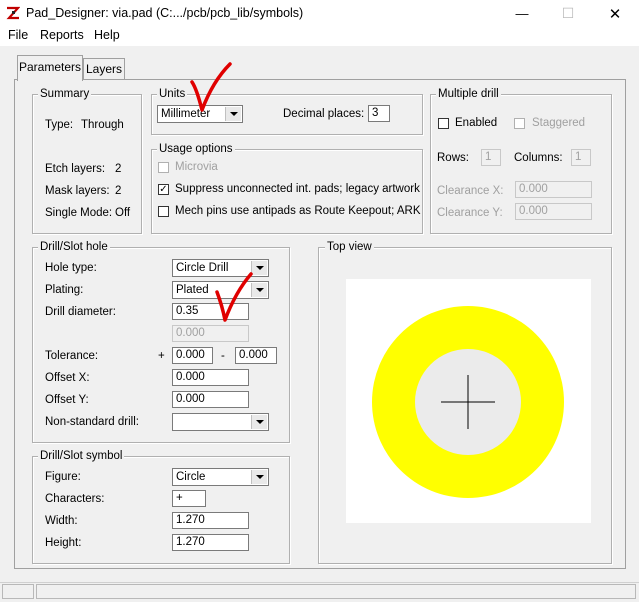 This screenshot has height=602, width=639. Describe the element at coordinates (59, 125) in the screenshot. I see `type-label: Type:` at that location.